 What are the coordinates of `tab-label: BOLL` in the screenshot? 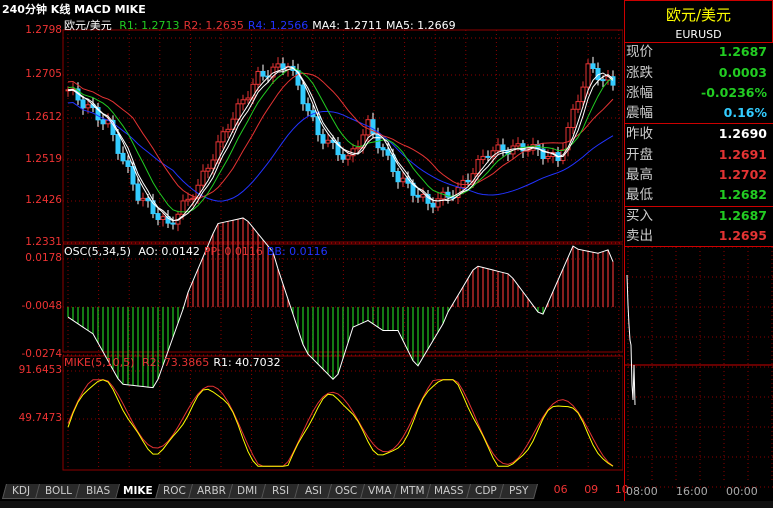 It's located at (58, 491).